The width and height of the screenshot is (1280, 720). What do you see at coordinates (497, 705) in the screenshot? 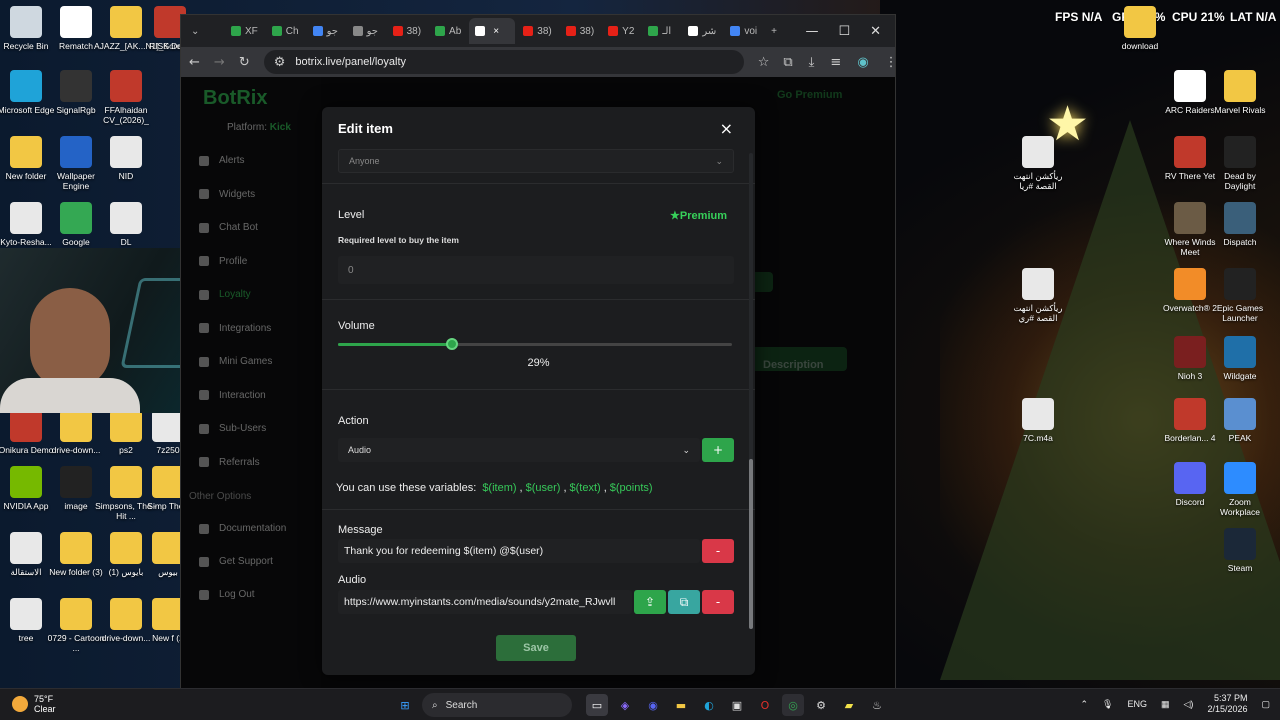
I see `taskbar-search: ⌕ Search` at bounding box center [497, 705].